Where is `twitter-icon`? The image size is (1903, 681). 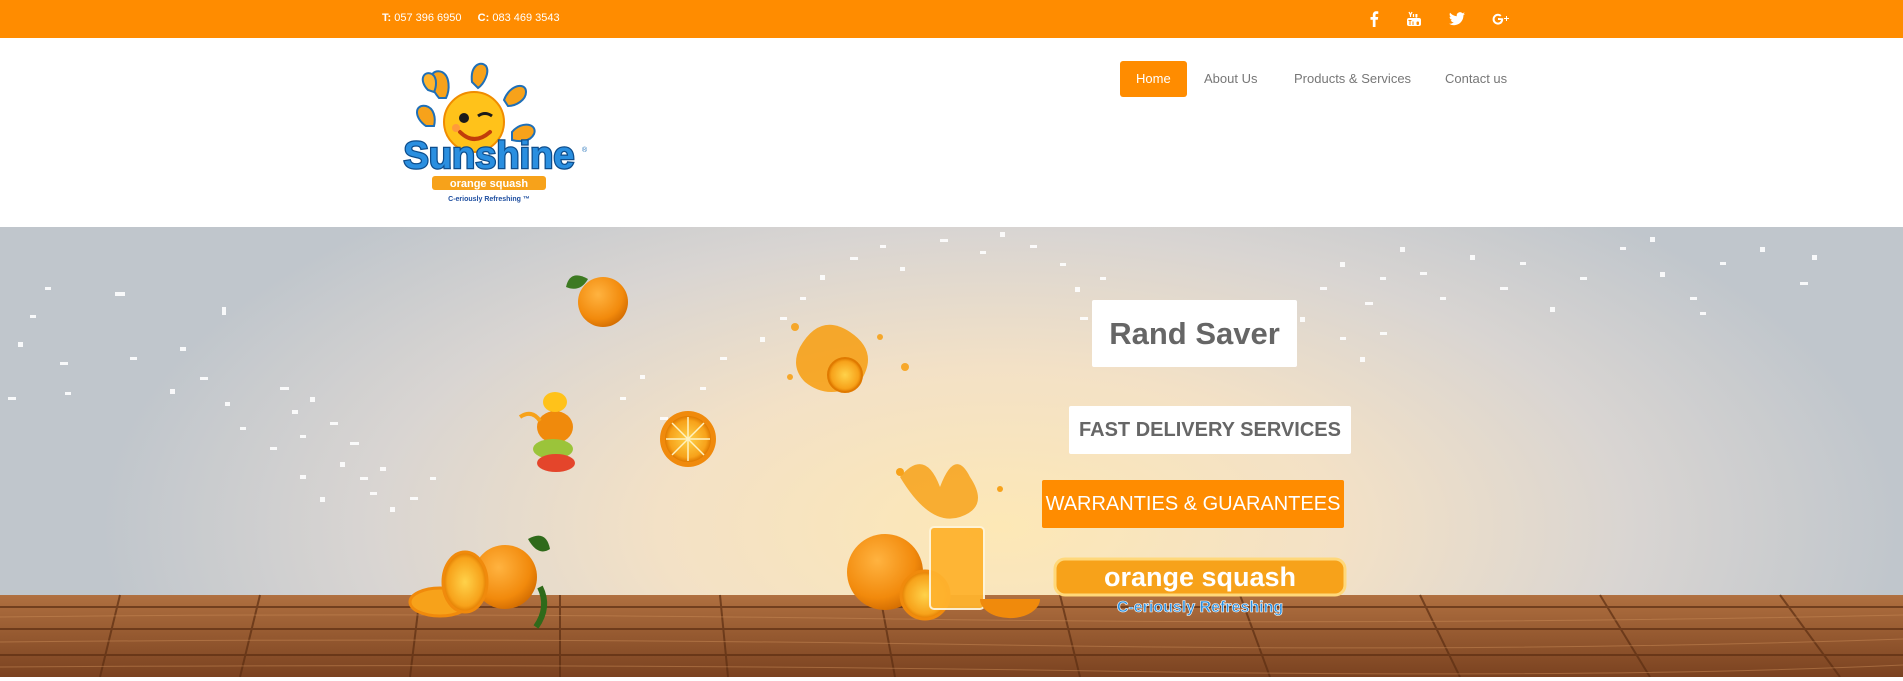 twitter-icon is located at coordinates (1457, 19).